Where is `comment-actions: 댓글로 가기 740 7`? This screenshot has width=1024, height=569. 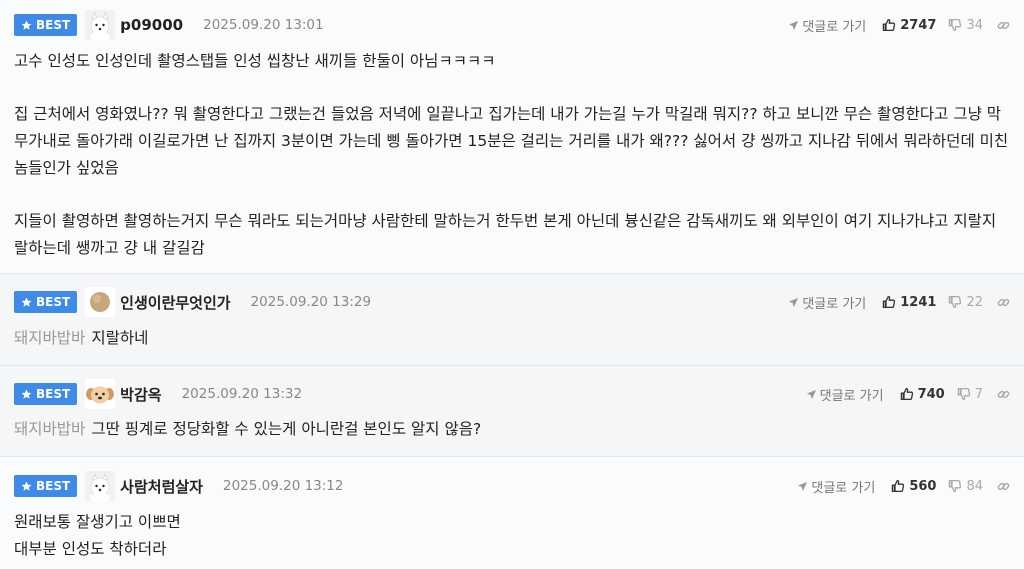
comment-actions: 댓글로 가기 740 7 is located at coordinates (908, 394).